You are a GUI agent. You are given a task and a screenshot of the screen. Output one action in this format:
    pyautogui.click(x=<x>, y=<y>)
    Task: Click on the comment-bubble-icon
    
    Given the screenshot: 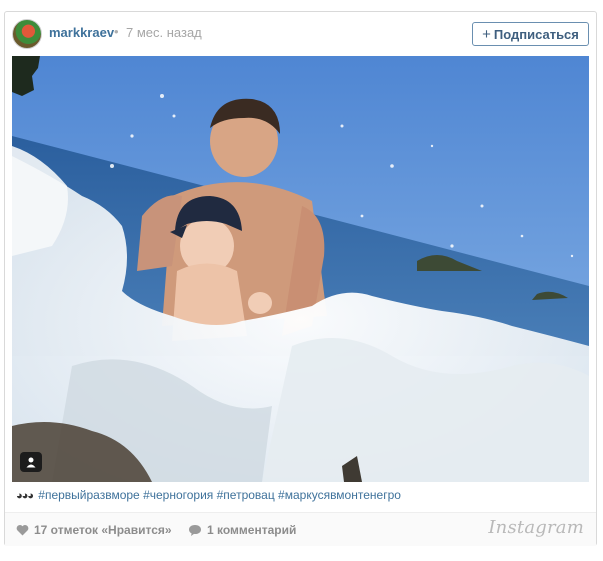 What is the action you would take?
    pyautogui.click(x=195, y=530)
    